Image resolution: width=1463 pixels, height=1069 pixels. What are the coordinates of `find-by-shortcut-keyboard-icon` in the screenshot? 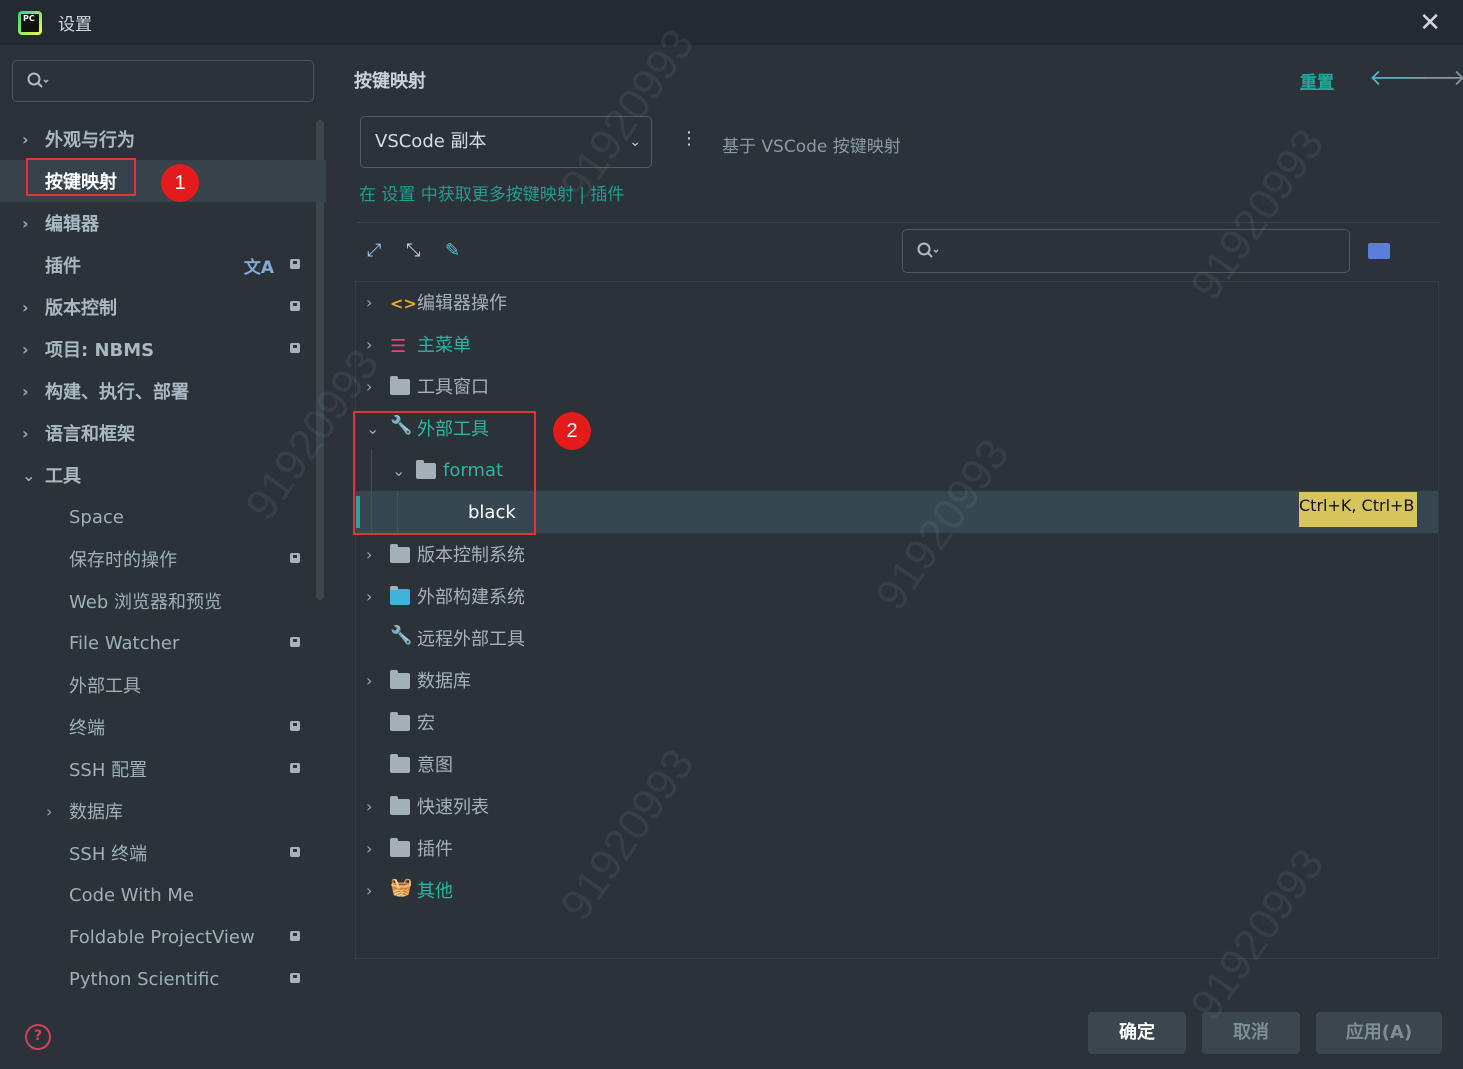 It's located at (1379, 251).